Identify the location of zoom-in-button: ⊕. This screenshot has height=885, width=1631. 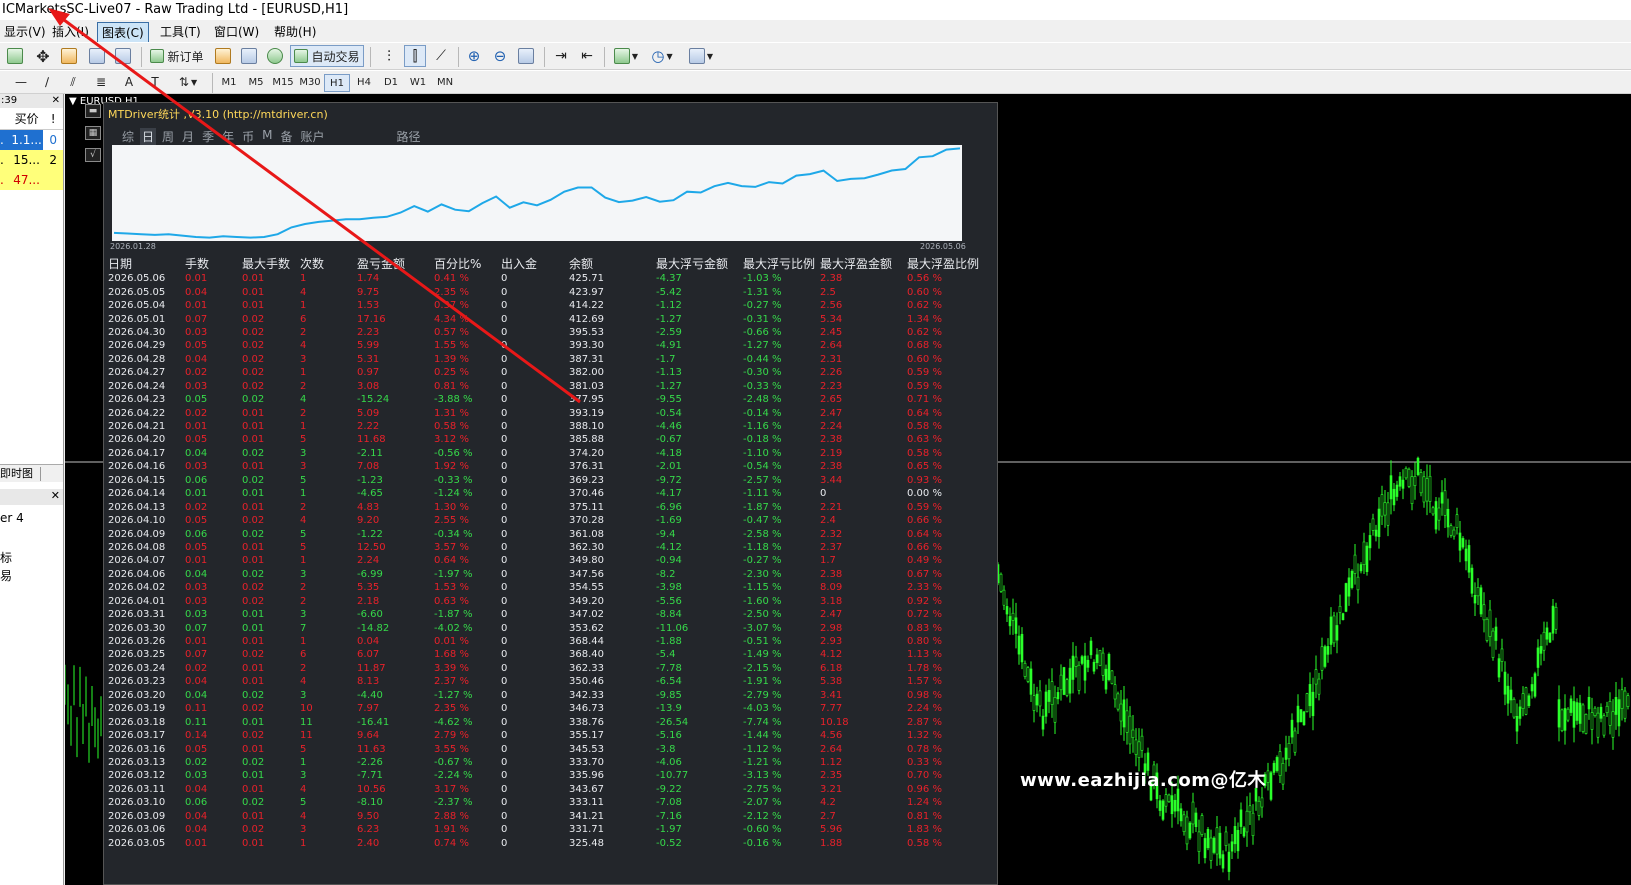
(474, 56).